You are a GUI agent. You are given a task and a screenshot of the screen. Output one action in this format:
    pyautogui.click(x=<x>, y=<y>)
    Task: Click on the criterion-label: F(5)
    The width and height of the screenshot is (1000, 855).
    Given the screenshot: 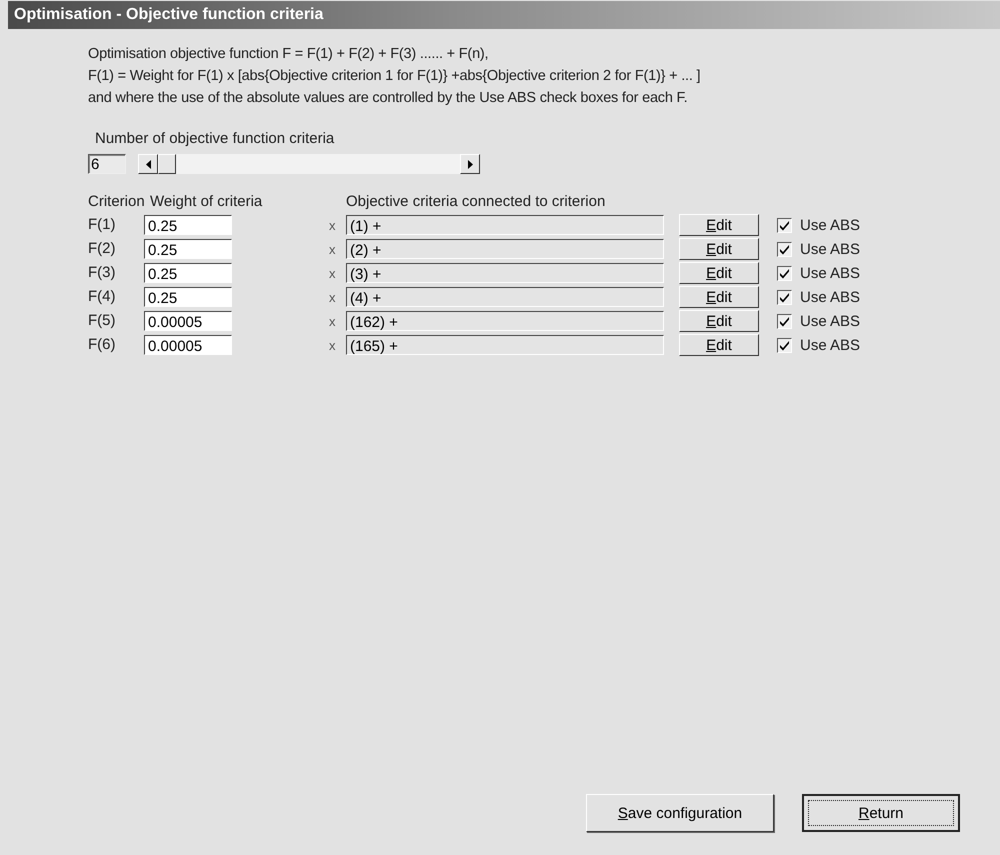 What is the action you would take?
    pyautogui.click(x=102, y=321)
    